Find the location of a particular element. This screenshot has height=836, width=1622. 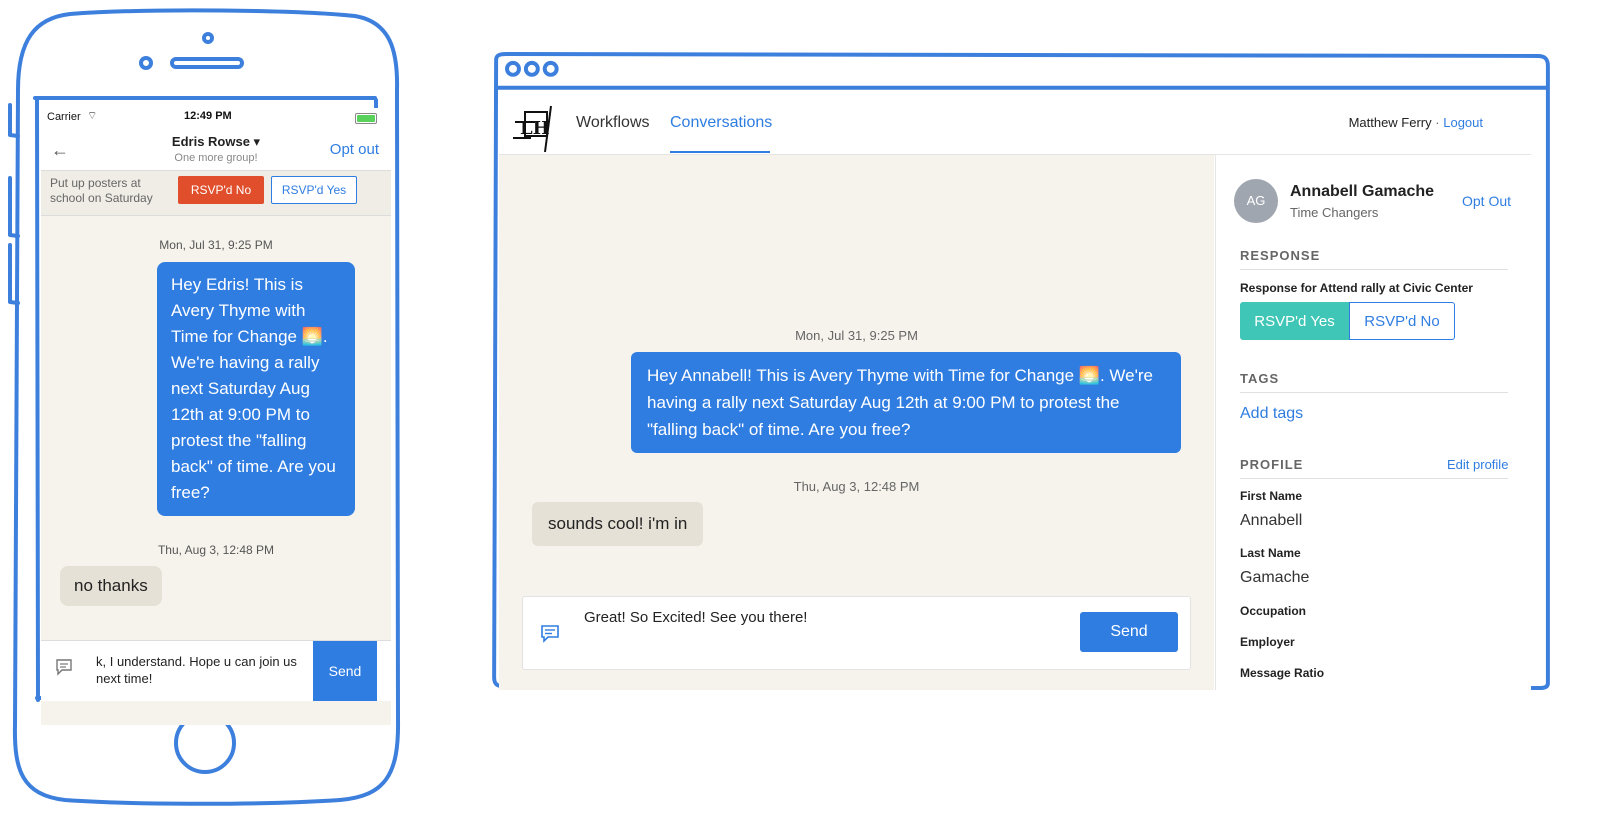

opt-out-link: Opt Out is located at coordinates (1486, 201).